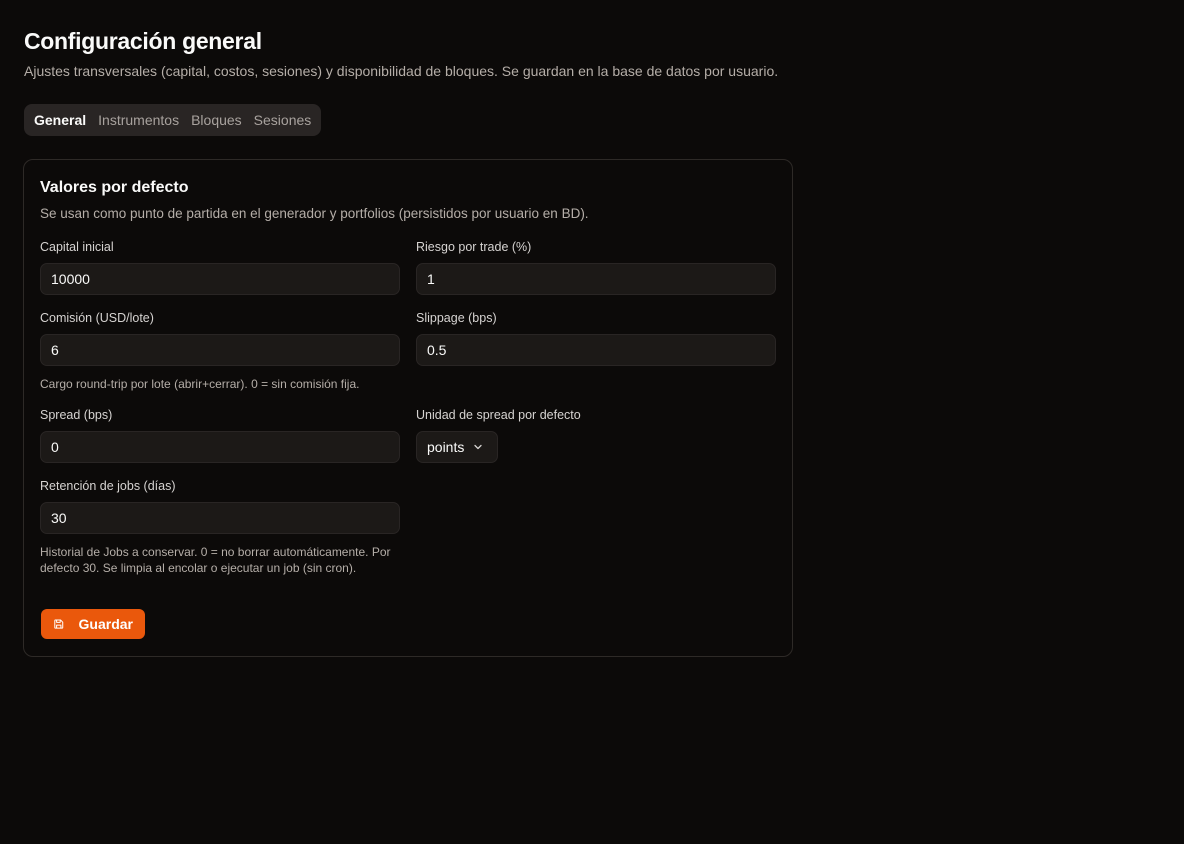  I want to click on tab-sesiones: Sesiones, so click(283, 120).